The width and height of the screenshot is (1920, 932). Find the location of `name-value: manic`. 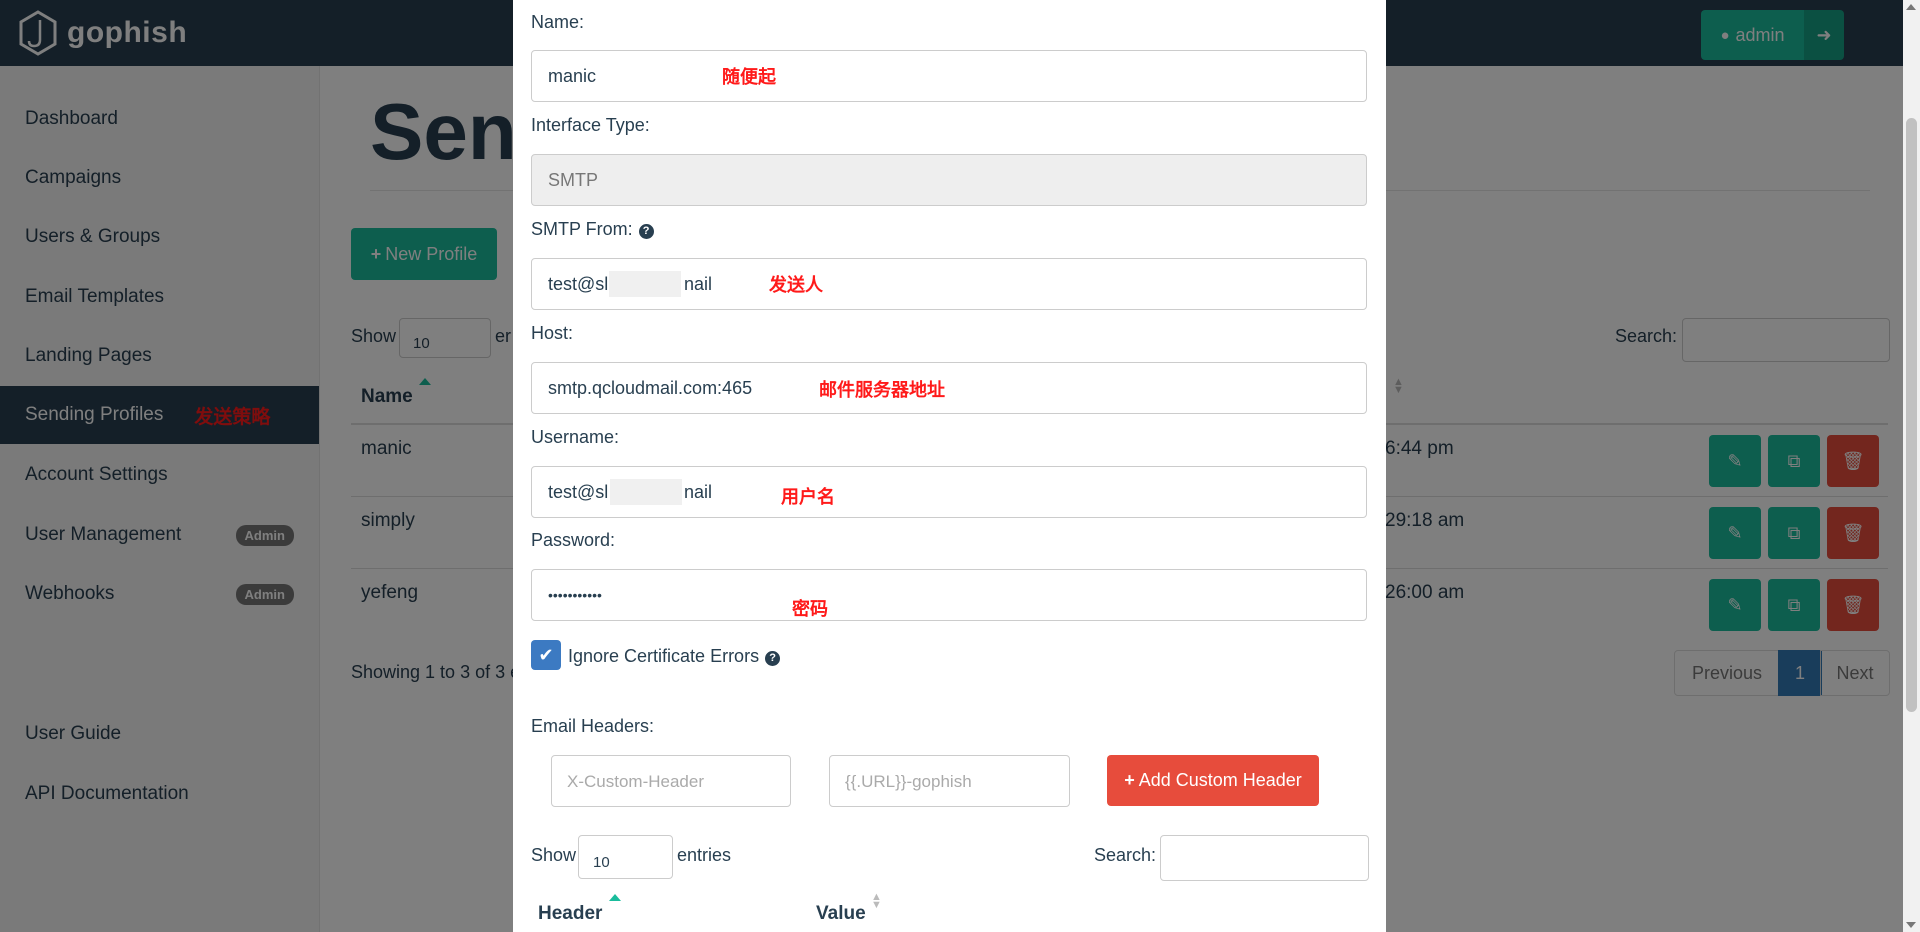

name-value: manic is located at coordinates (572, 76).